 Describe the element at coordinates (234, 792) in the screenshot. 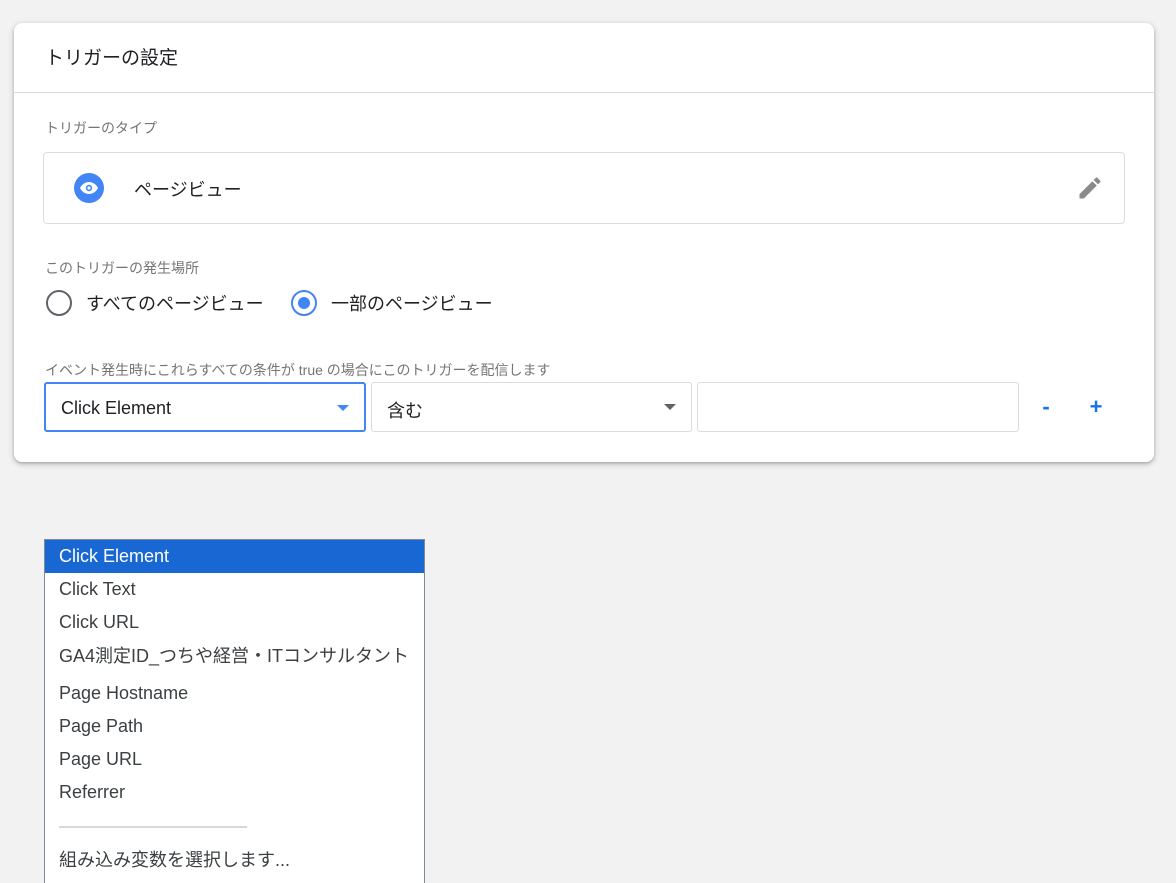

I see `dropdown-item-referrer: Referrer` at that location.